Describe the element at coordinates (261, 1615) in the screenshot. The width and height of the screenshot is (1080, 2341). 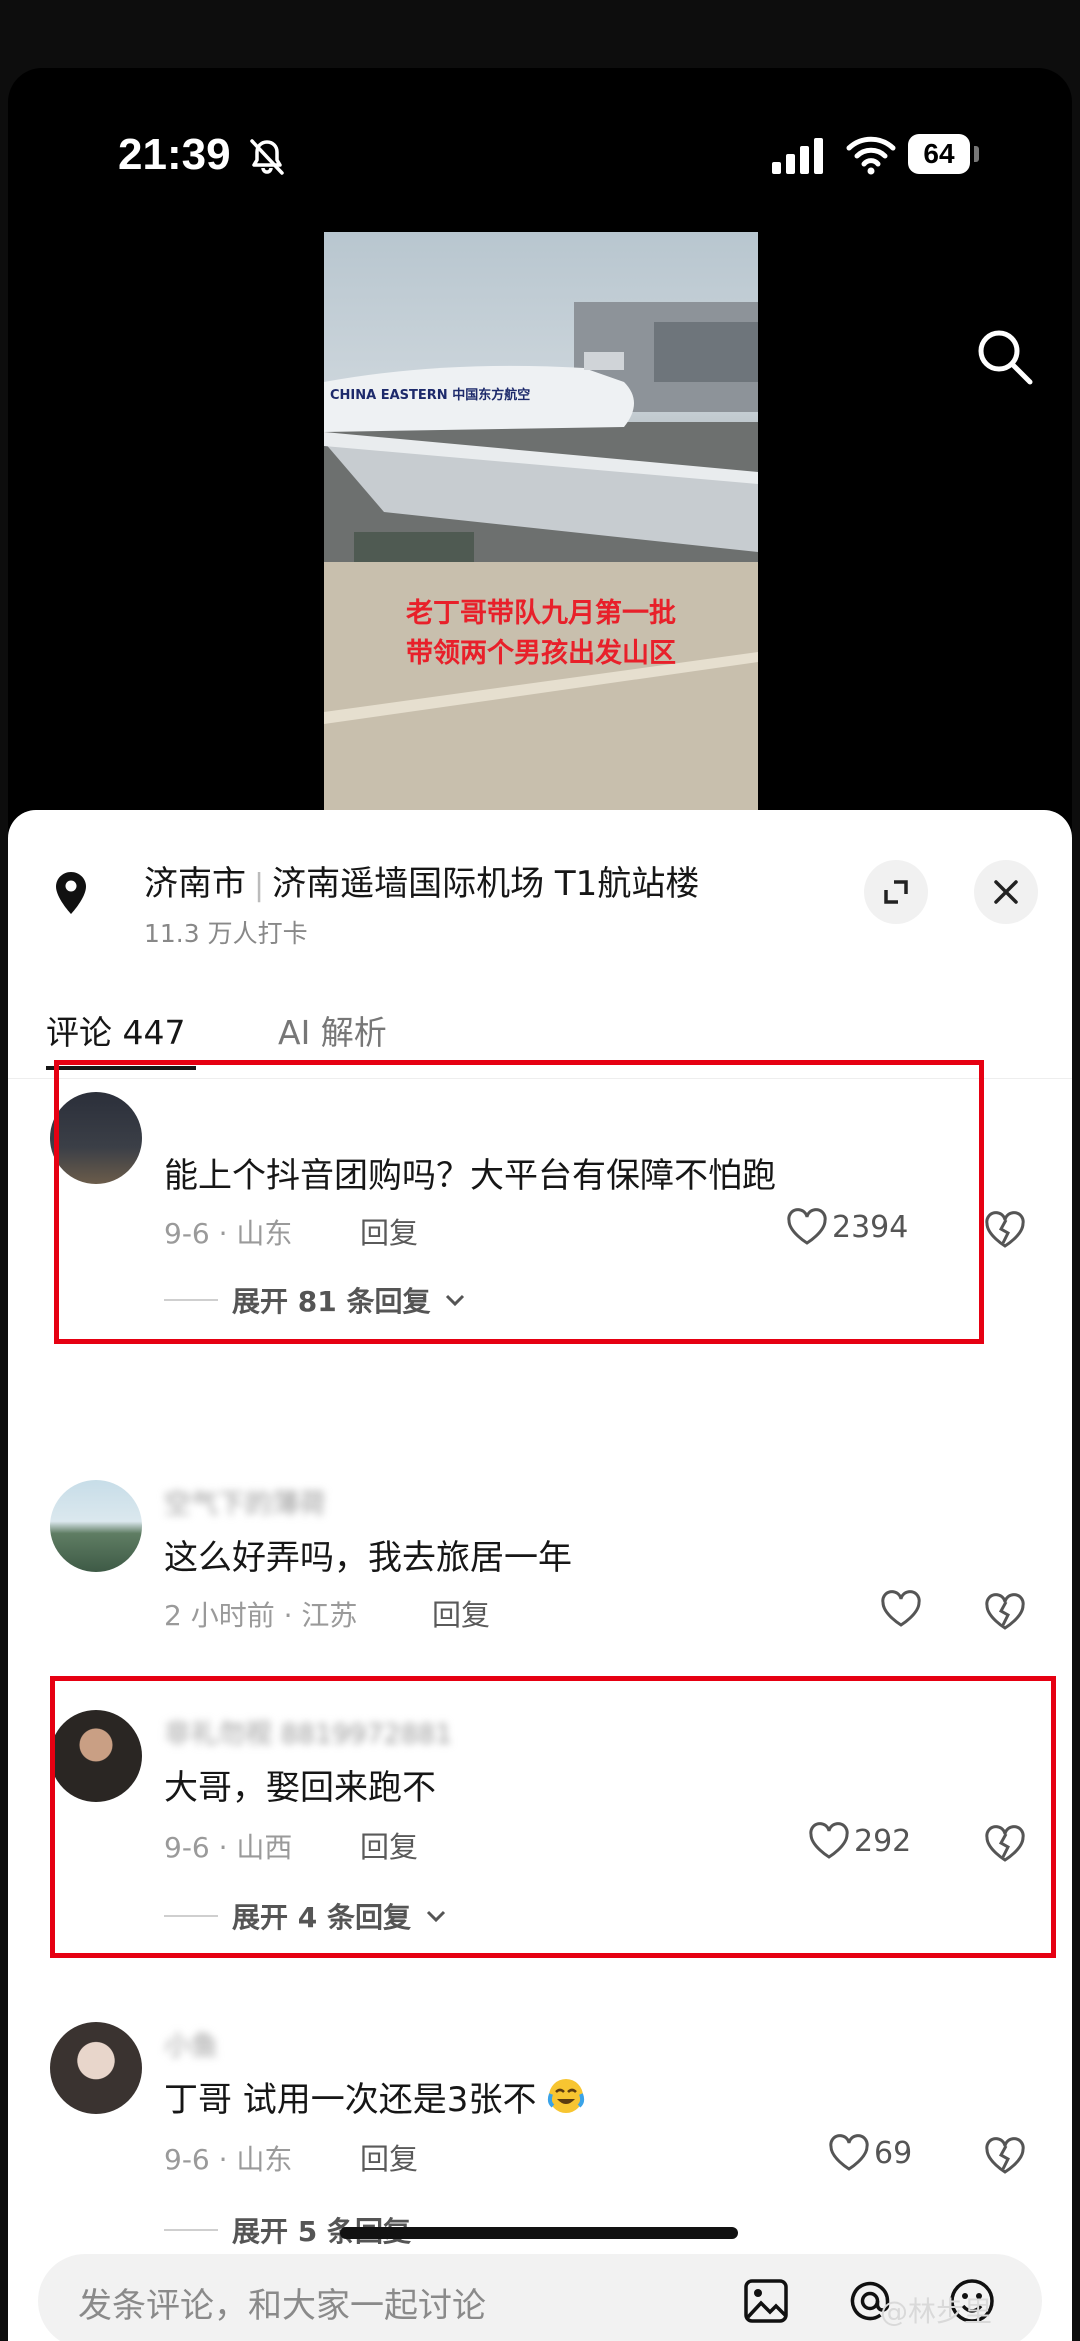
I see `comment-meta: 2 小时前 · 江苏` at that location.